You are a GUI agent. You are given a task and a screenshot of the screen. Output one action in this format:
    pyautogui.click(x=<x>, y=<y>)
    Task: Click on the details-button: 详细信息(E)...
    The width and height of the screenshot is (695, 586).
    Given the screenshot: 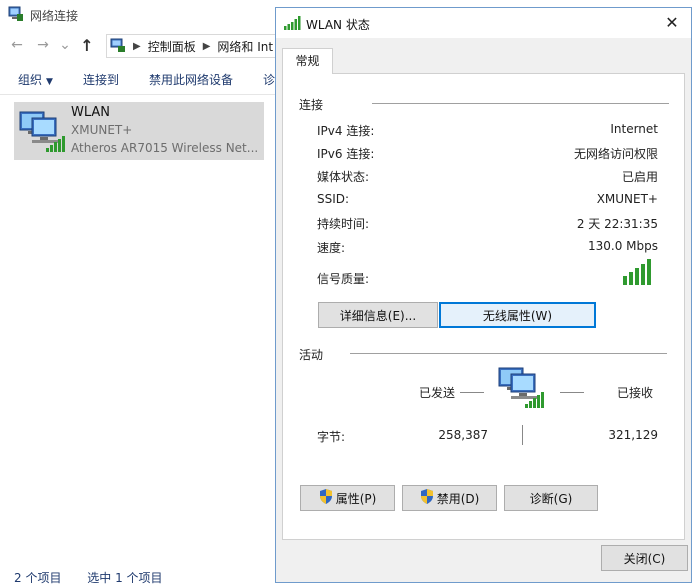 What is the action you would take?
    pyautogui.click(x=378, y=315)
    